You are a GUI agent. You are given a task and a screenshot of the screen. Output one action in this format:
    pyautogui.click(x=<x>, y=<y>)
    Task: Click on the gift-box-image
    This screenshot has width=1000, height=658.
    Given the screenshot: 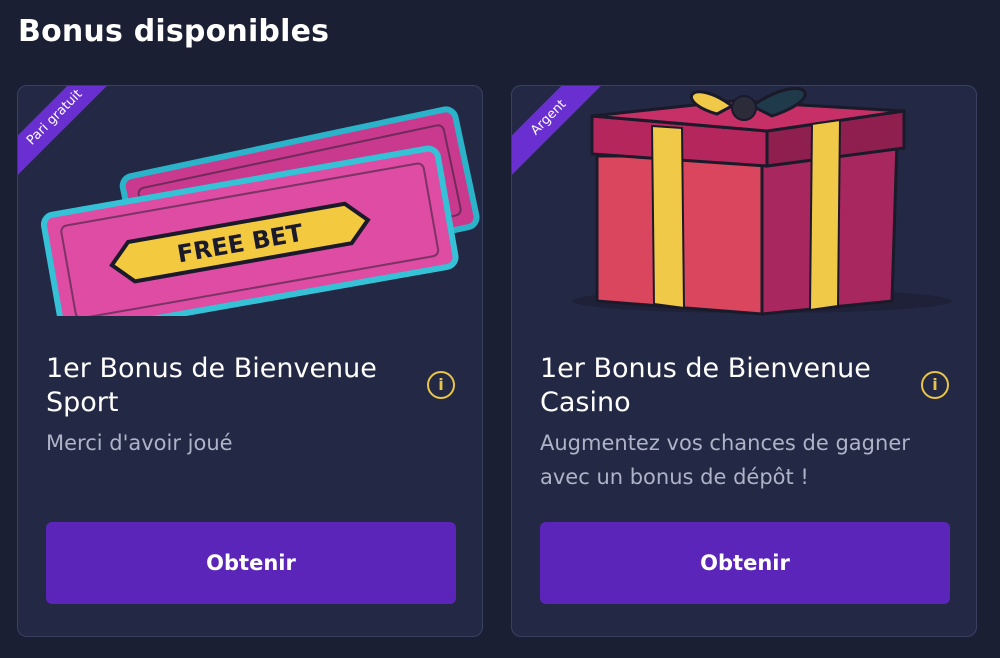 What is the action you would take?
    pyautogui.click(x=762, y=201)
    